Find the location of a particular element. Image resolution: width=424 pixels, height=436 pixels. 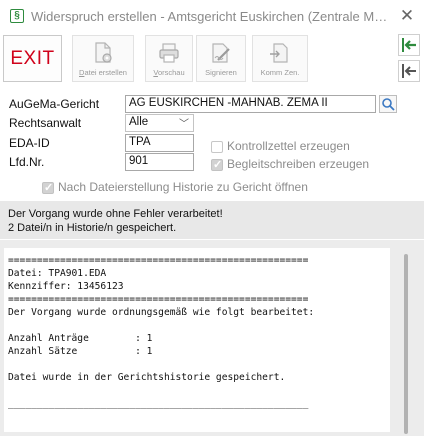

back-arrow-button is located at coordinates (409, 71).